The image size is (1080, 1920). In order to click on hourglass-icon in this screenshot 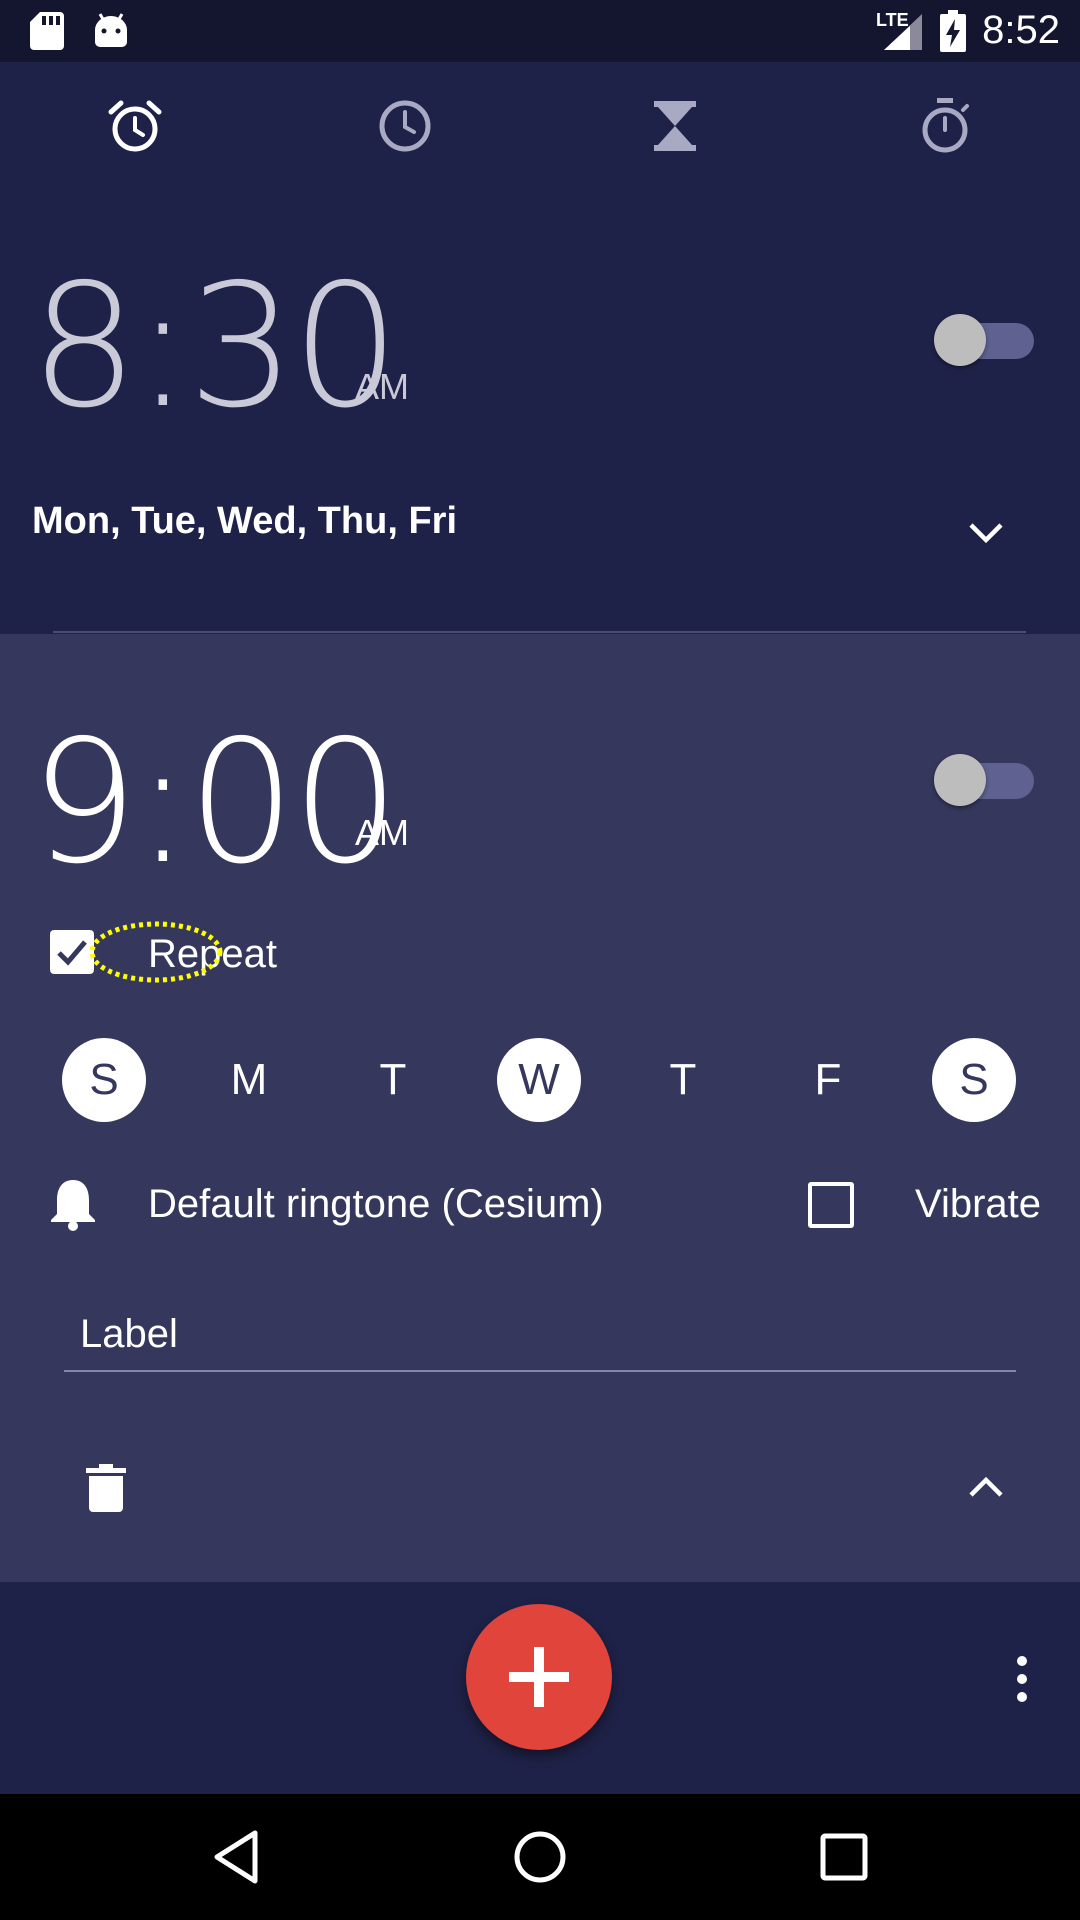, I will do `click(675, 126)`.